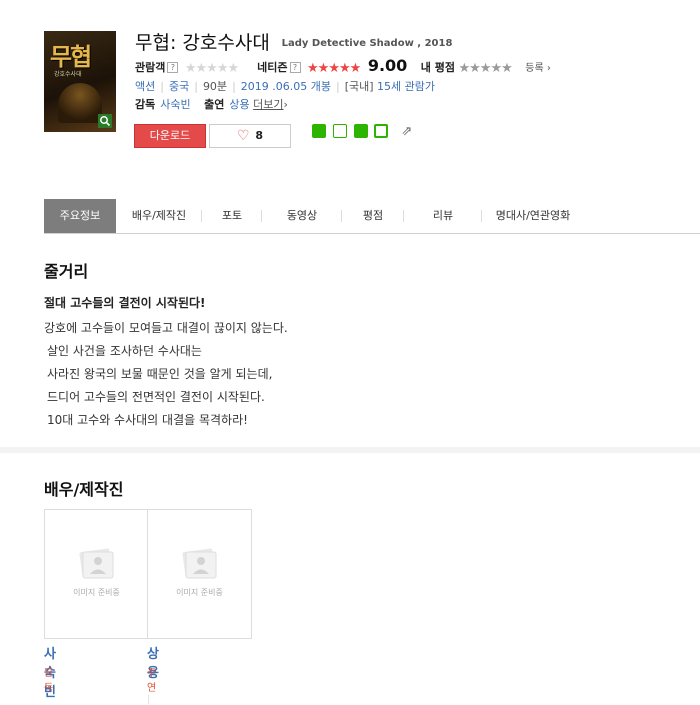  What do you see at coordinates (268, 104) in the screenshot?
I see `more-link: 더보기` at bounding box center [268, 104].